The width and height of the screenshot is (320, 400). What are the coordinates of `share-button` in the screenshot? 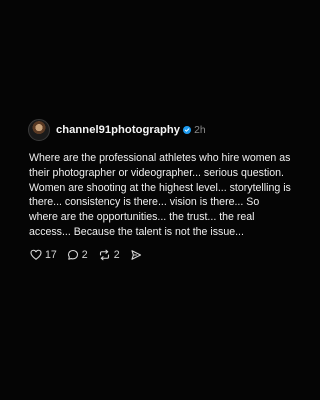 It's located at (136, 255).